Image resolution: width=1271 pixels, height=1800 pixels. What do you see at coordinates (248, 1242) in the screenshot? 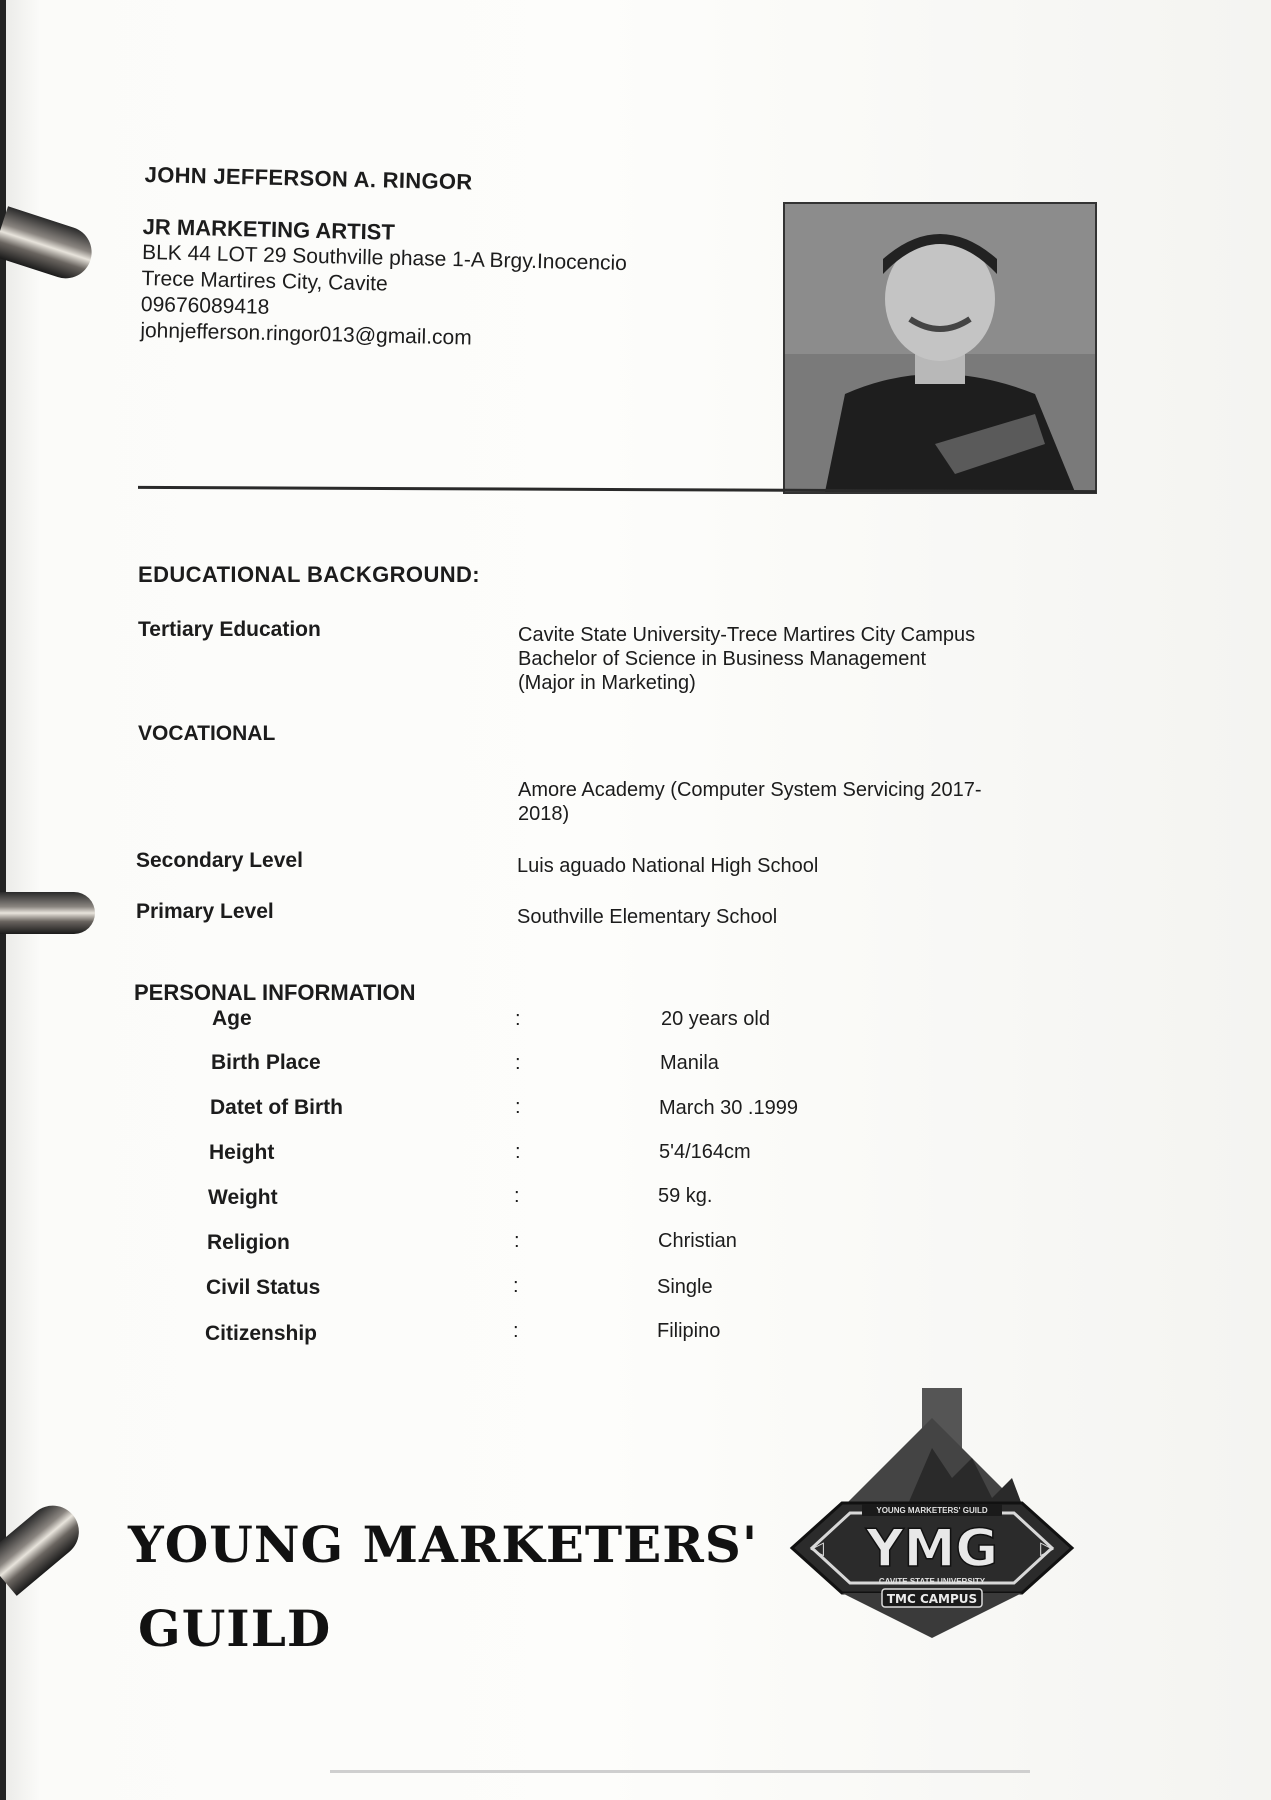
I see `religion-label: Religion` at bounding box center [248, 1242].